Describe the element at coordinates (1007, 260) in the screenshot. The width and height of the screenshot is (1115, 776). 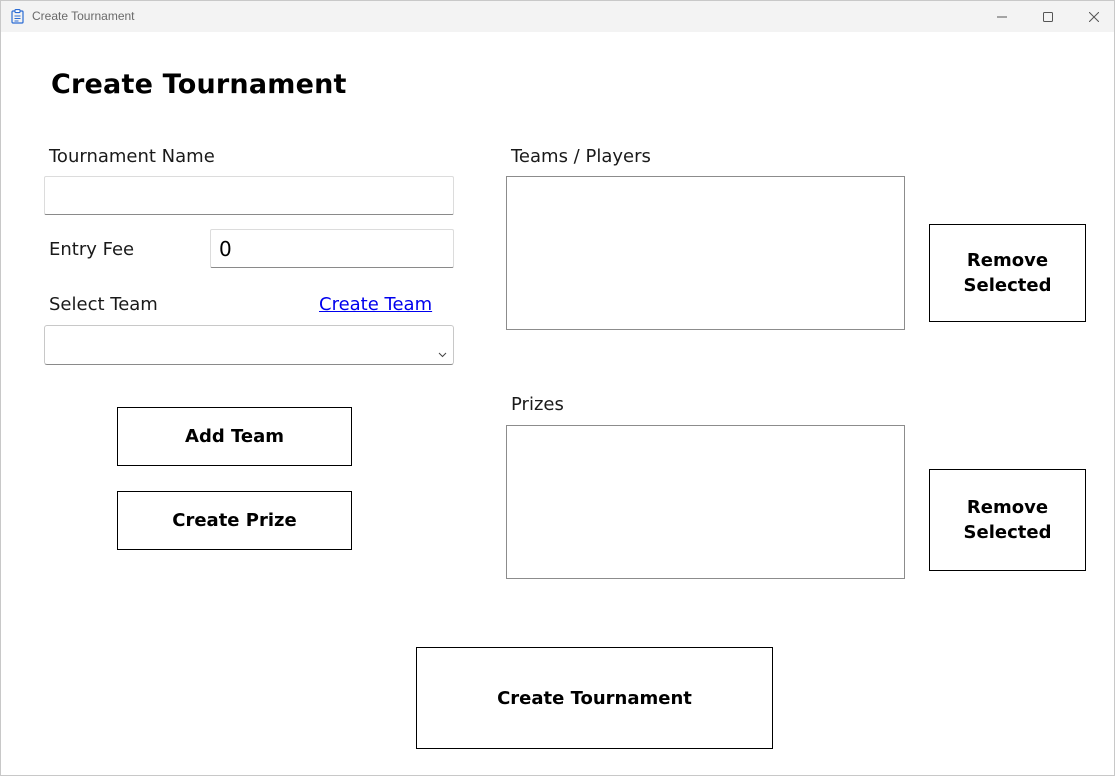
I see `remove-team-line1: Remove` at that location.